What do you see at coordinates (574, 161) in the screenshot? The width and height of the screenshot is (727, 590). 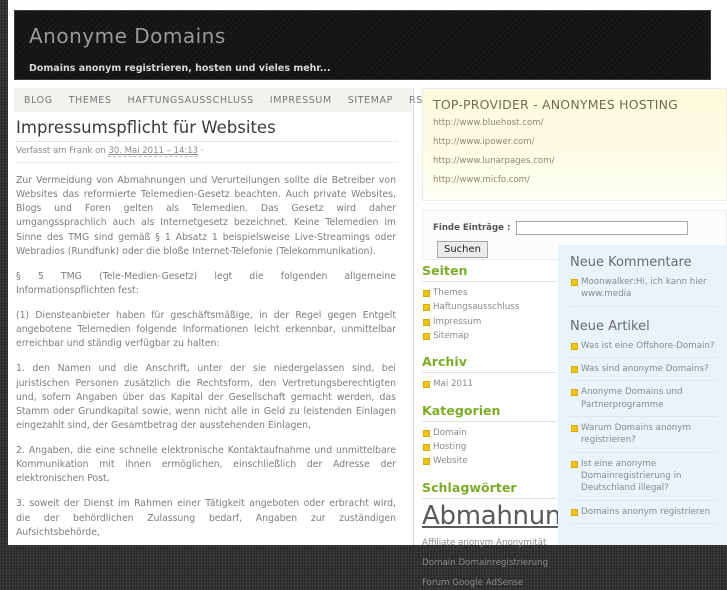 I see `provider-link-lunarpages: http://www.lunarpages.com/` at bounding box center [574, 161].